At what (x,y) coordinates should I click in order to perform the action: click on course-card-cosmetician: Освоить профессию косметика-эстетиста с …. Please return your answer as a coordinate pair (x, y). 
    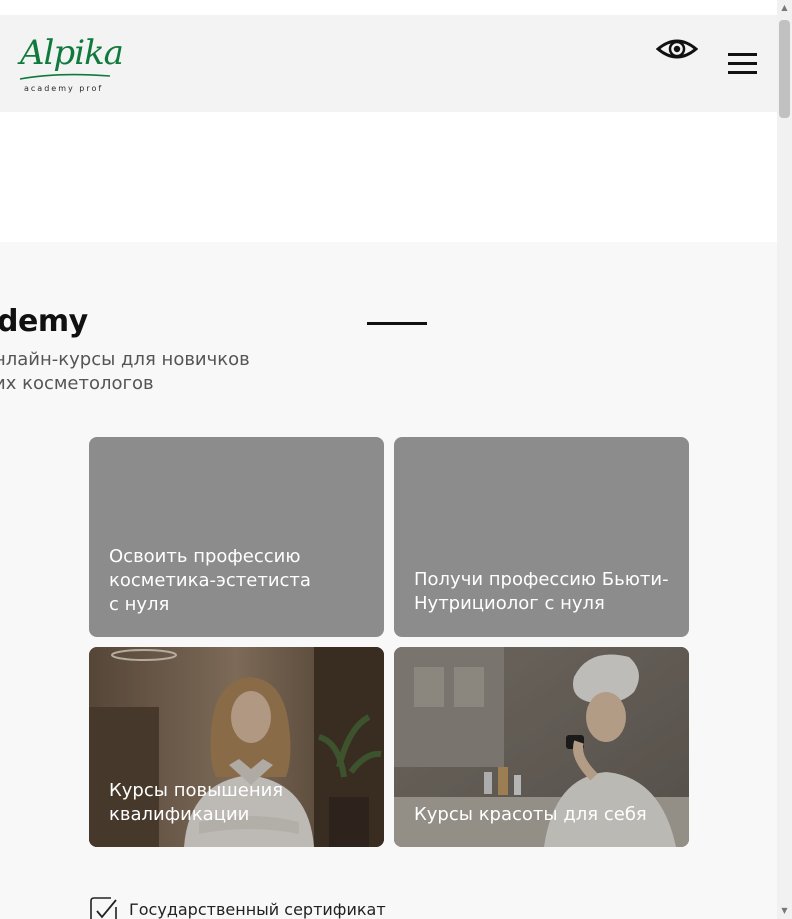
    Looking at the image, I should click on (236, 537).